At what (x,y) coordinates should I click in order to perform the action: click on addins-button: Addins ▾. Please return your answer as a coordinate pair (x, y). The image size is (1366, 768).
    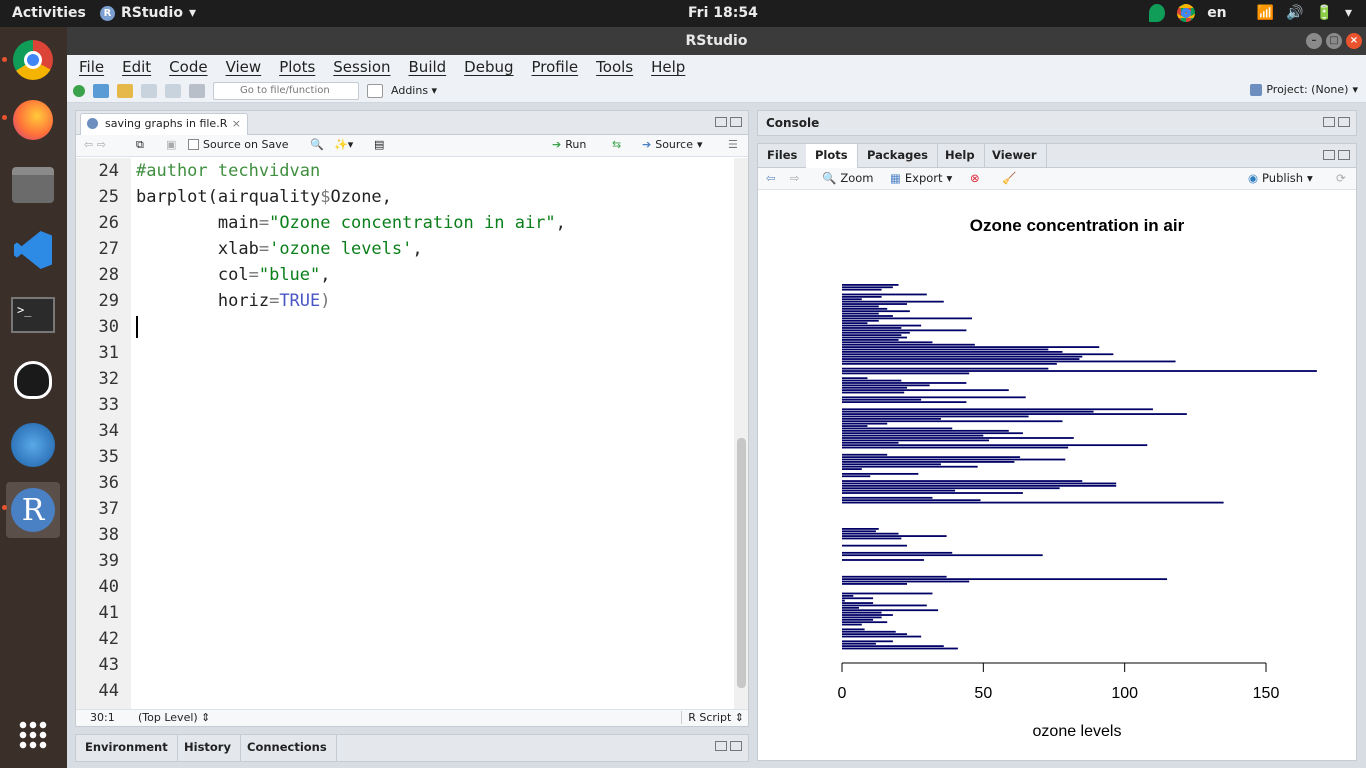
    Looking at the image, I should click on (414, 90).